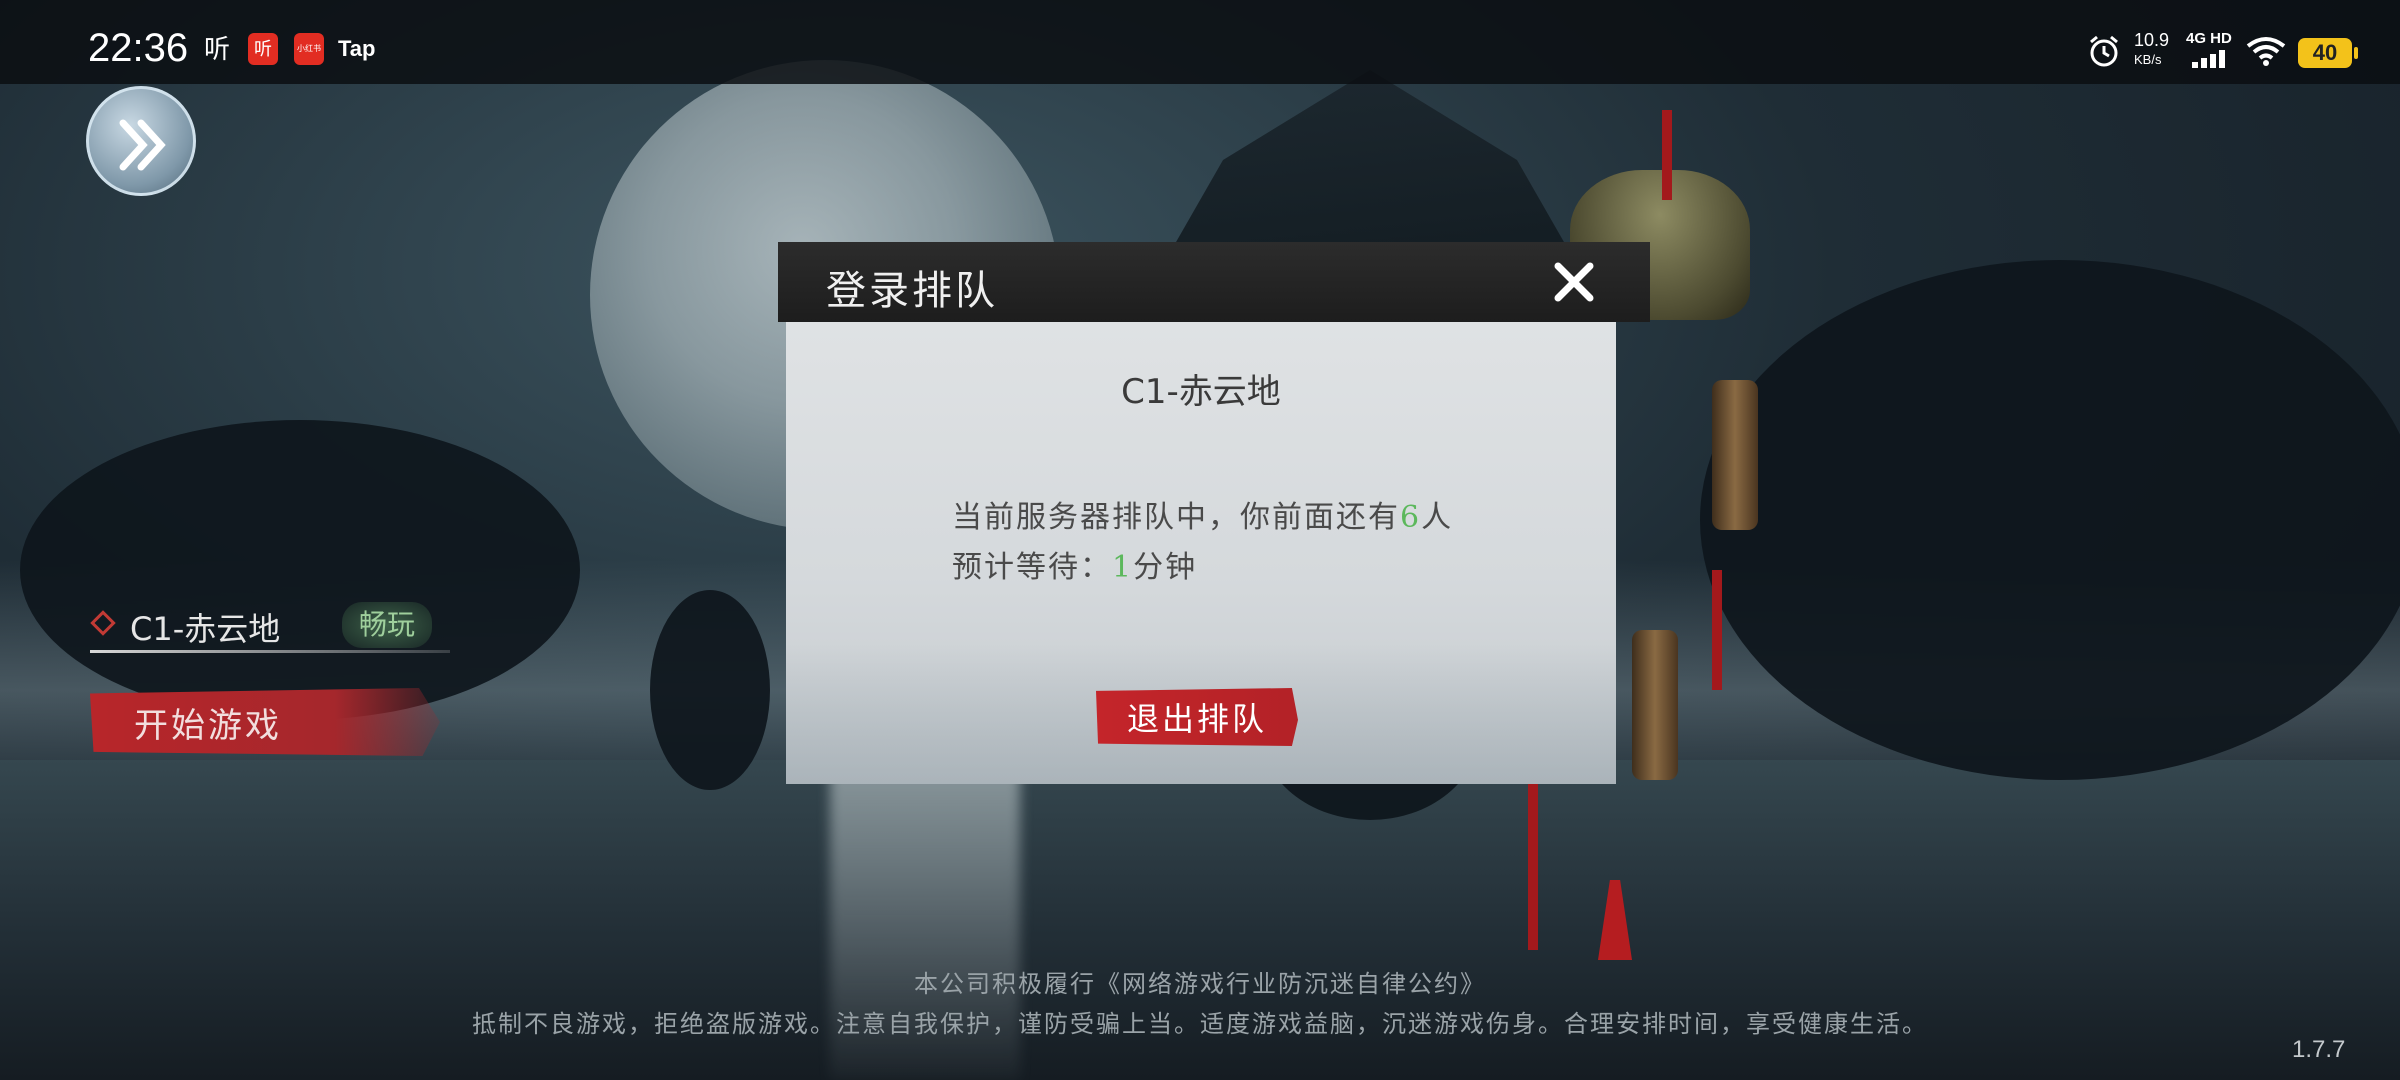  What do you see at coordinates (1200, 984) in the screenshot?
I see `anti-addiction-notice-title: 本公司积极履行《网络游戏行业防沉迷自律公约》` at bounding box center [1200, 984].